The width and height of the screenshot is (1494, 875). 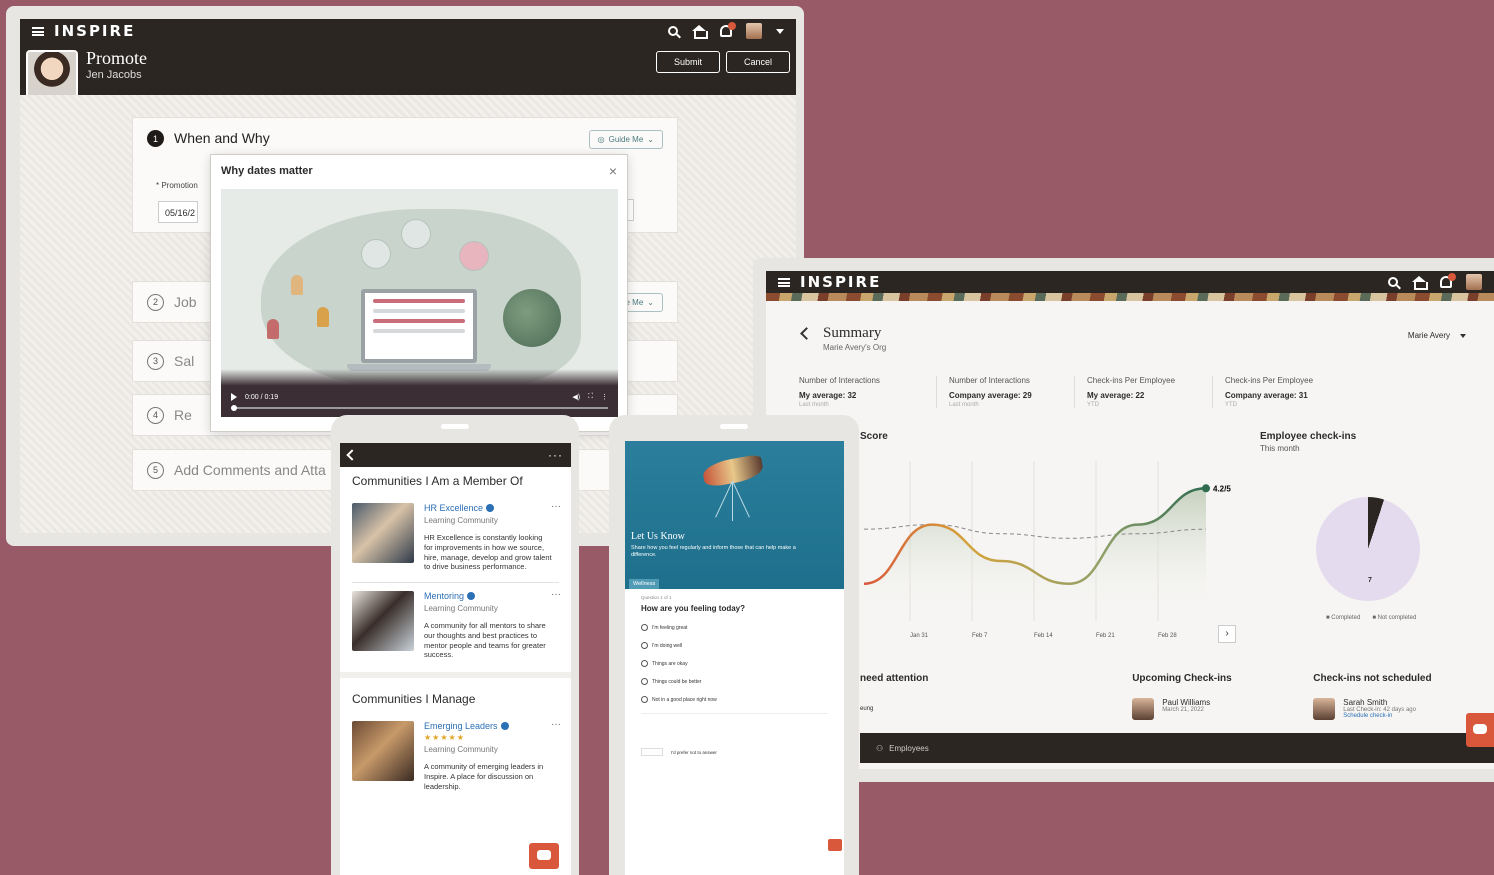 What do you see at coordinates (874, 436) in the screenshot?
I see `score-title: Score` at bounding box center [874, 436].